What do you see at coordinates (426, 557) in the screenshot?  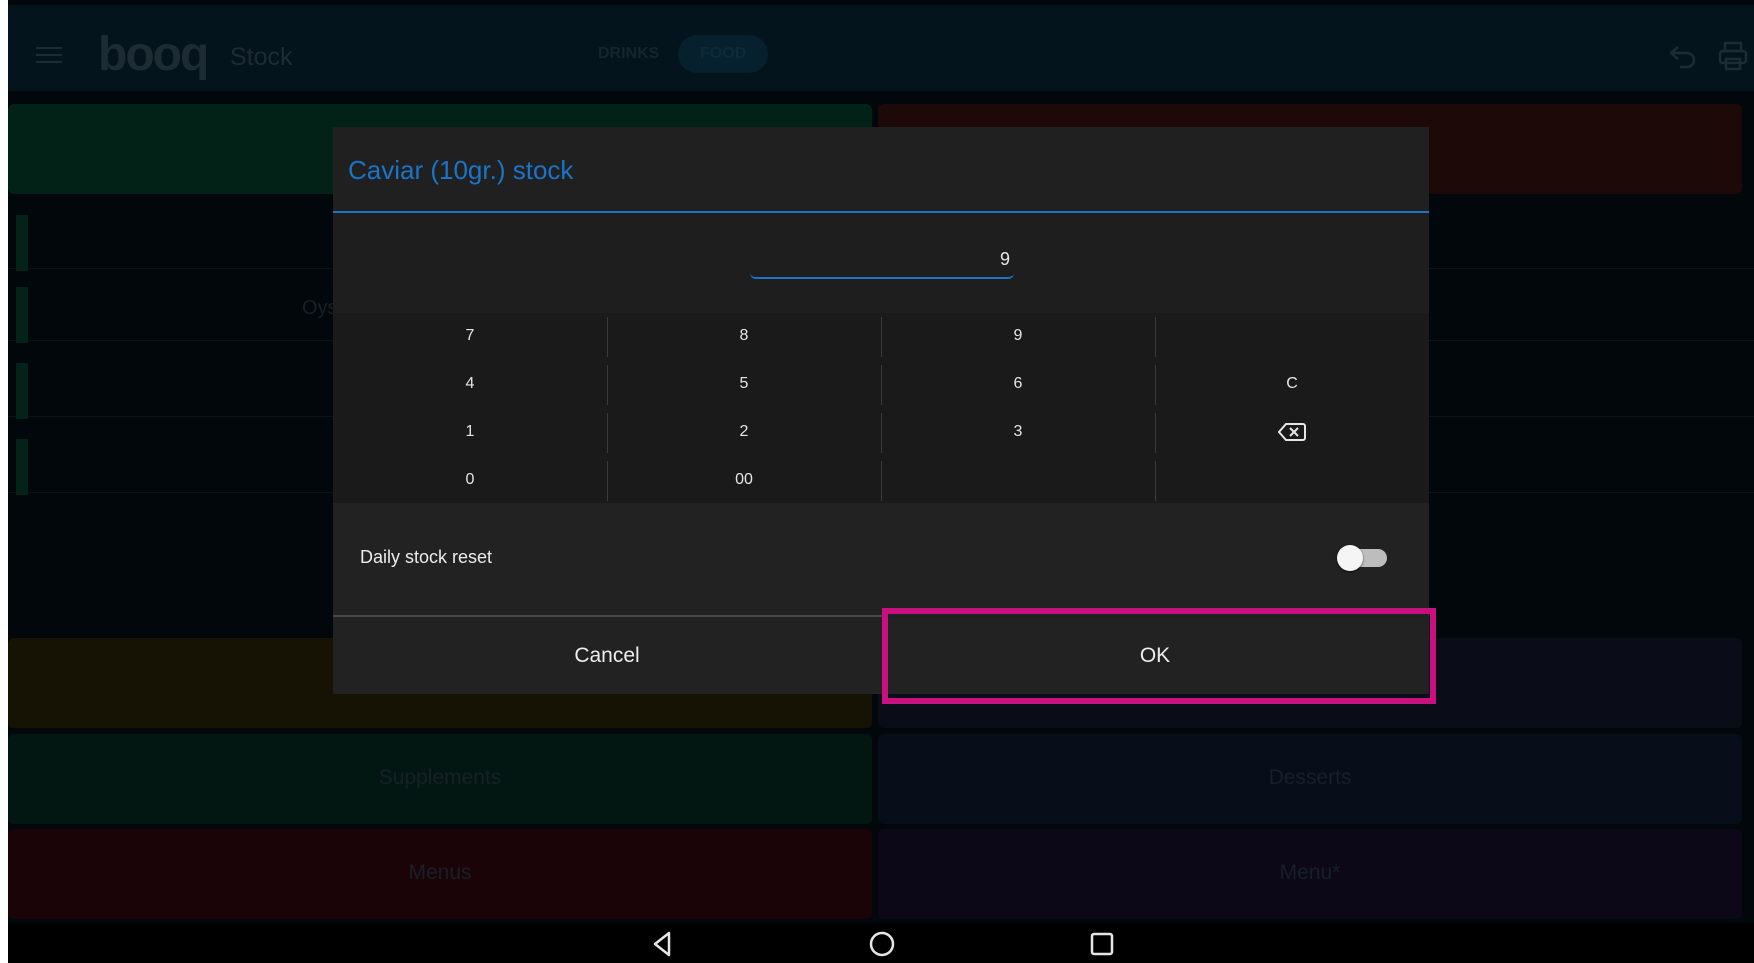 I see `daily-reset-label: Daily stock reset` at bounding box center [426, 557].